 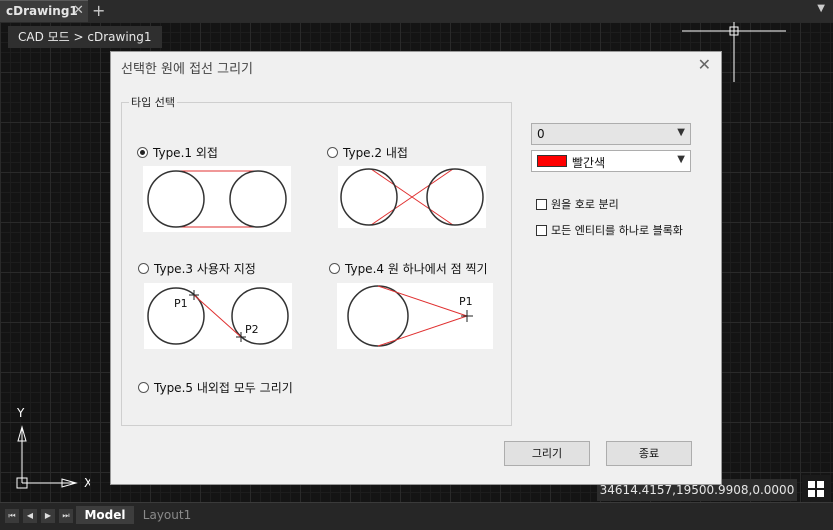 I want to click on color-value: 빨간색, so click(x=589, y=163).